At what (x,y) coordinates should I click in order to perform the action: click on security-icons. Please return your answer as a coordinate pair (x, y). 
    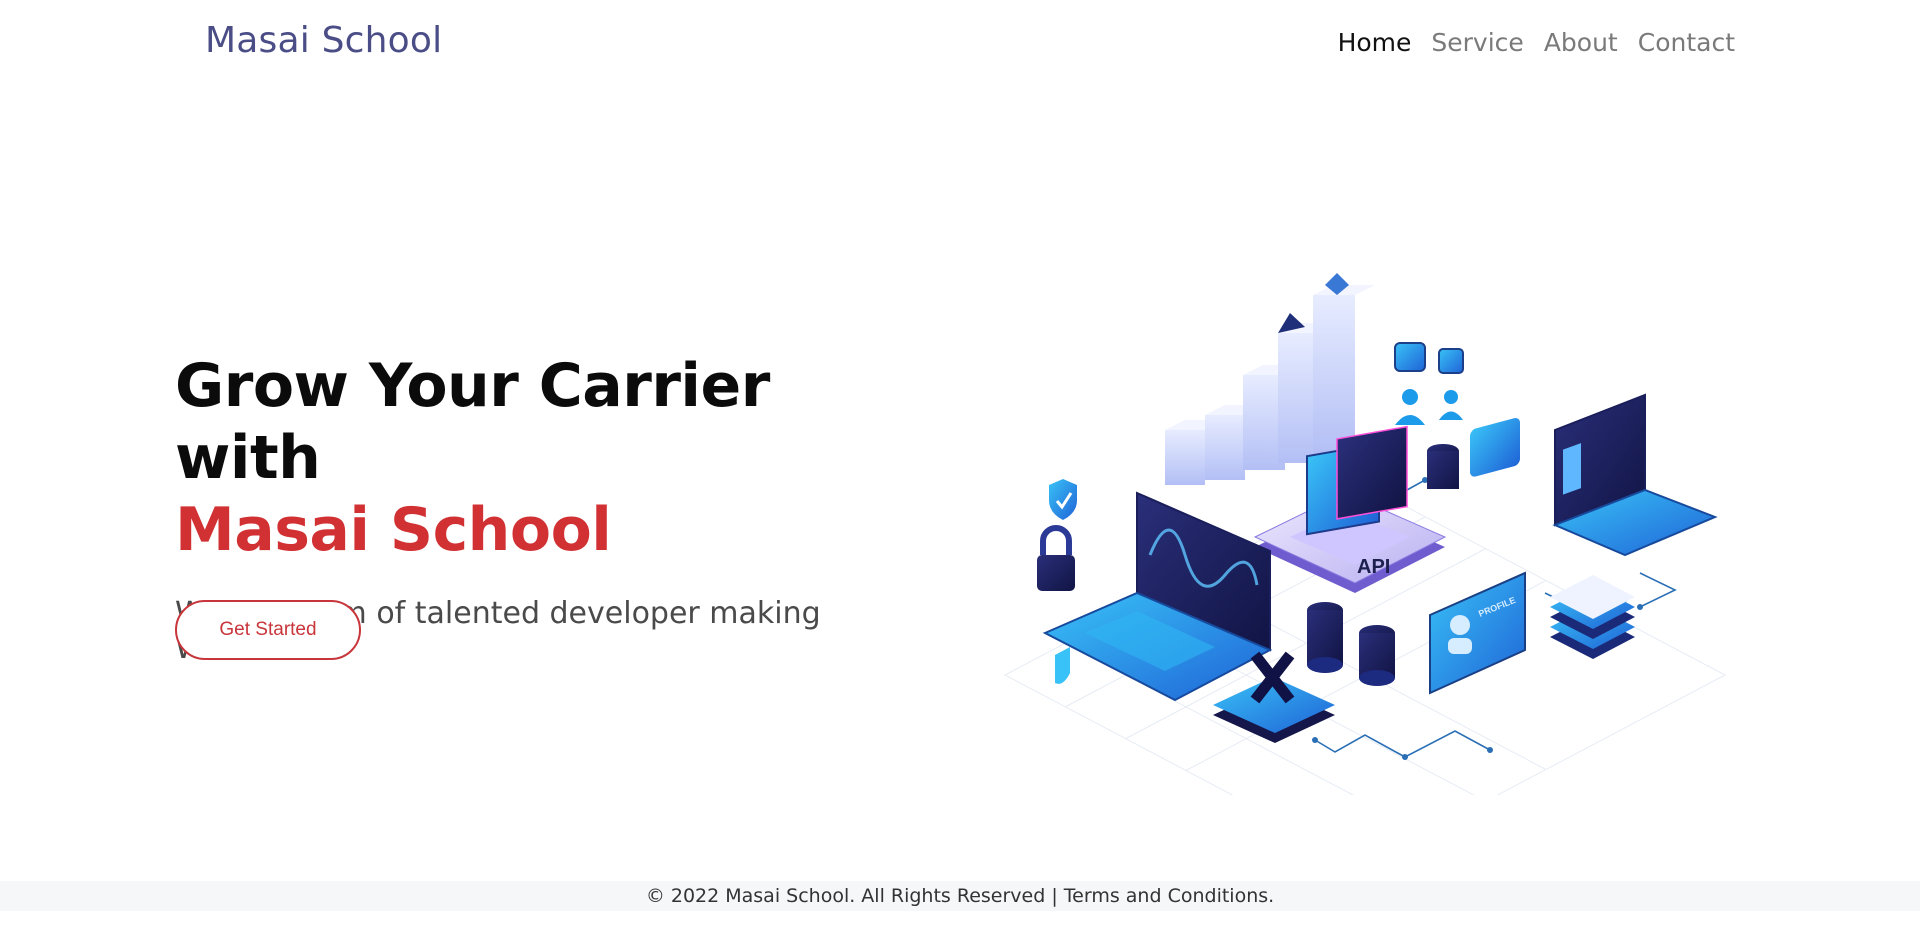
    Looking at the image, I should click on (1057, 581).